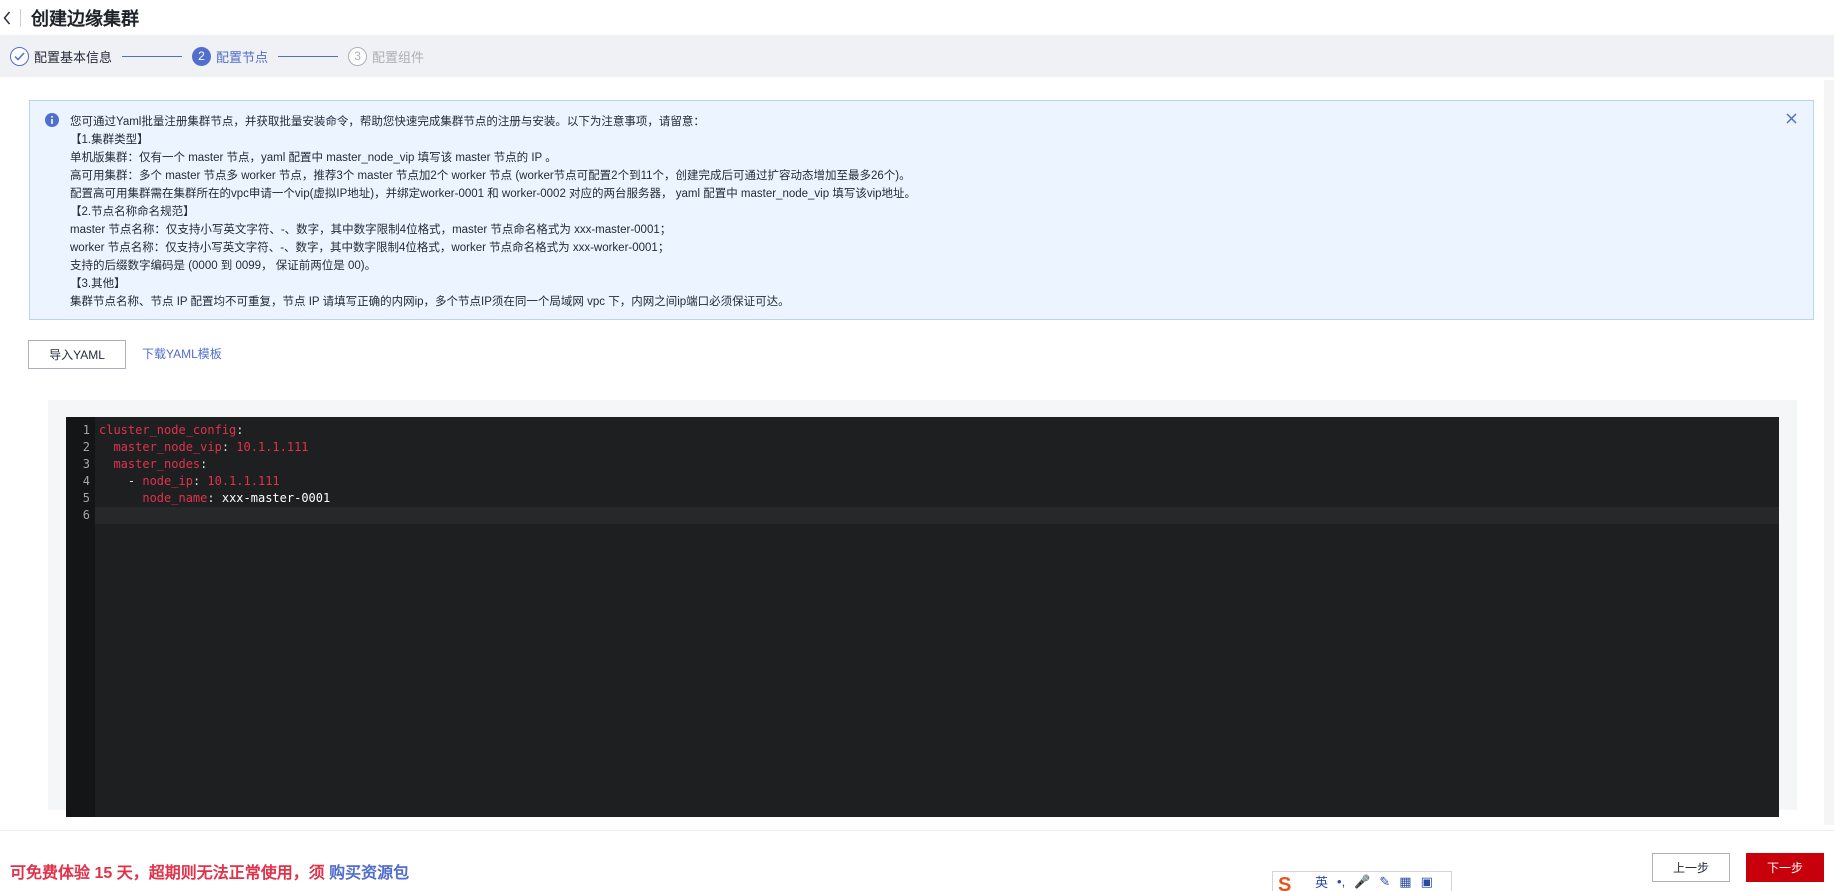  I want to click on keyboard-icon: ▦, so click(1405, 882).